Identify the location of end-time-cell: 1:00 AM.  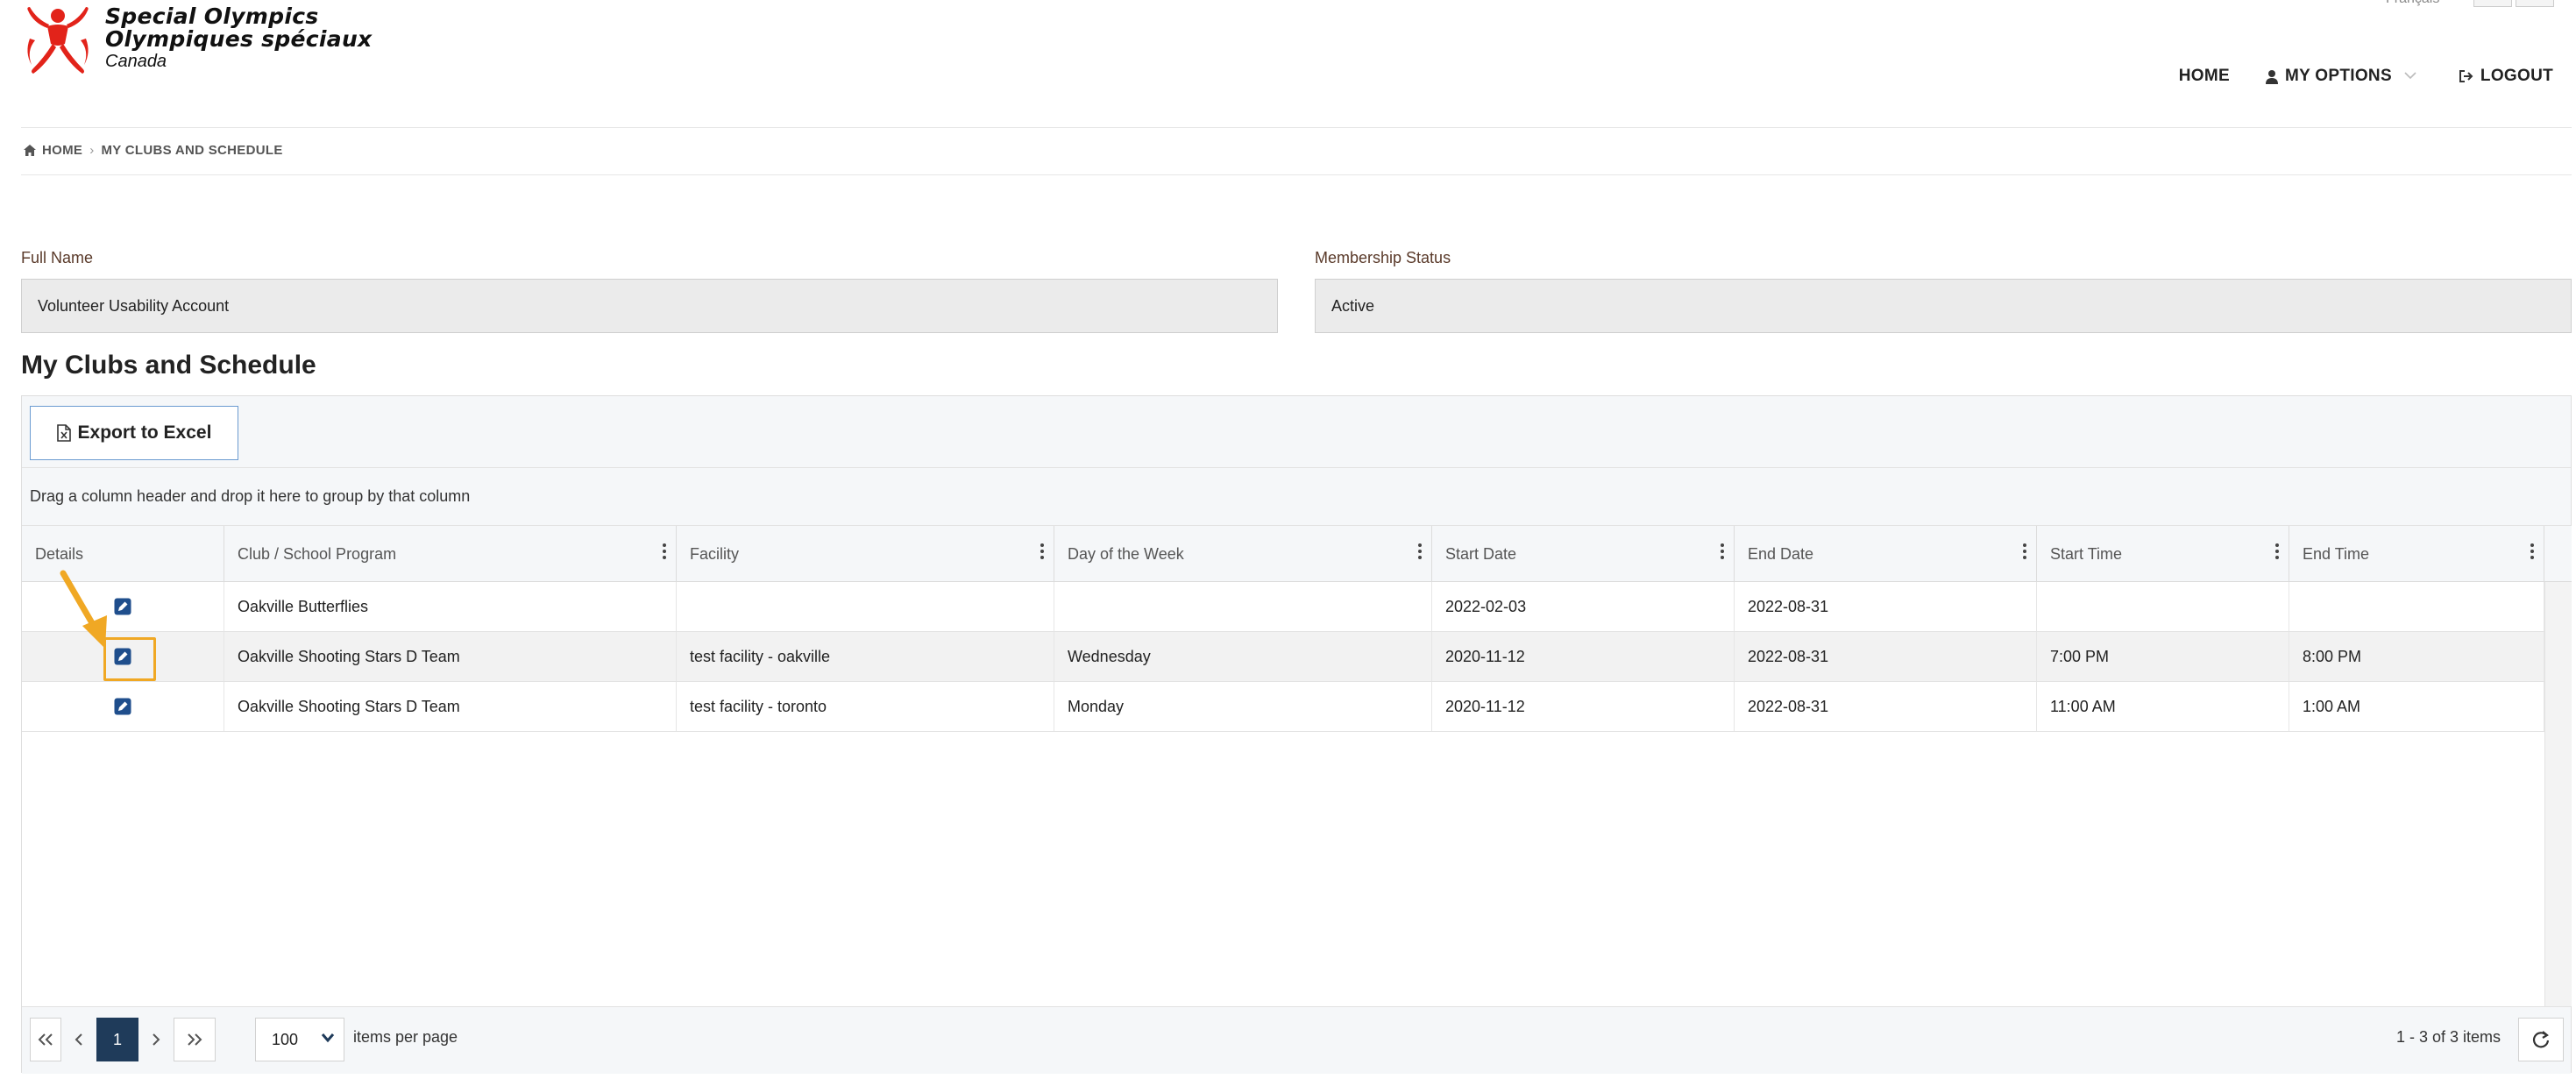
(2417, 706).